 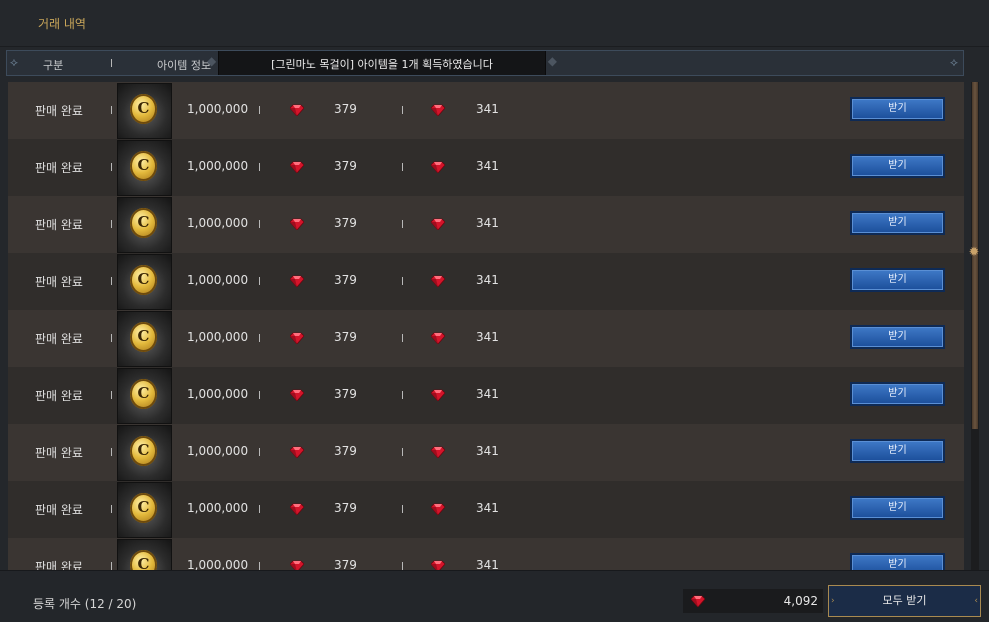 I want to click on window-titlebar: 거래 내역, so click(x=494, y=23).